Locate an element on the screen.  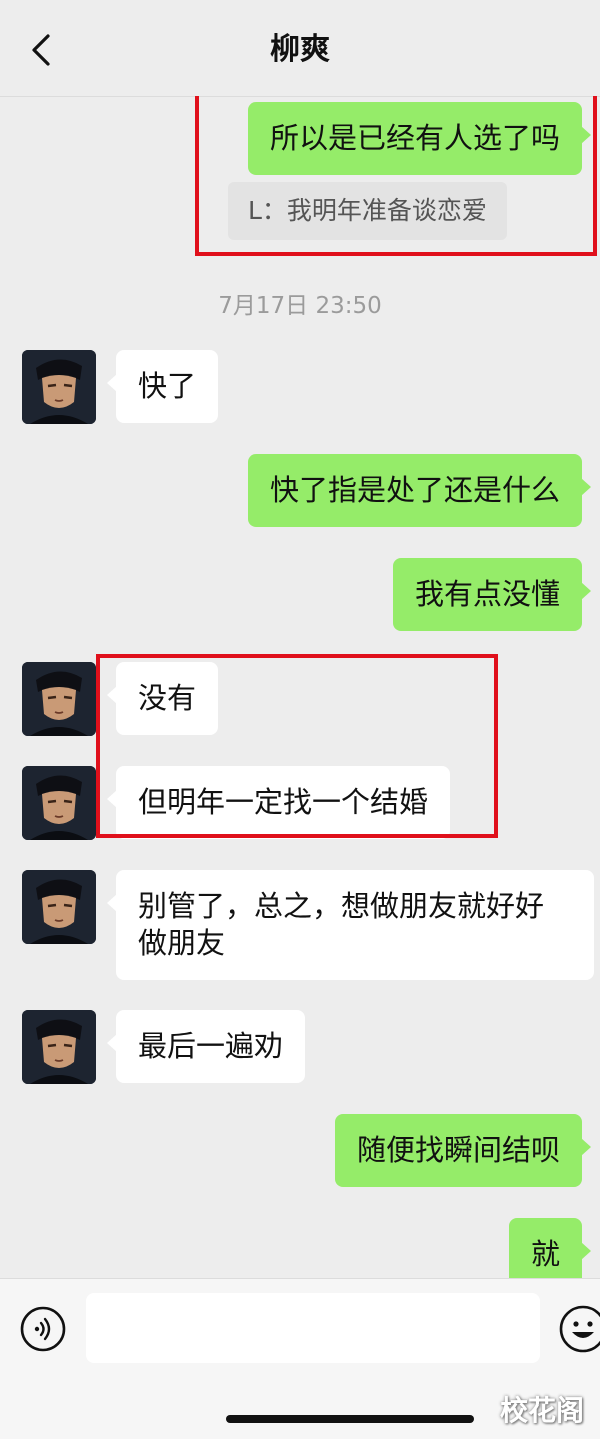
message-bubble-received: 别管了，总之，想做朋友就好好做朋友 is located at coordinates (350, 925).